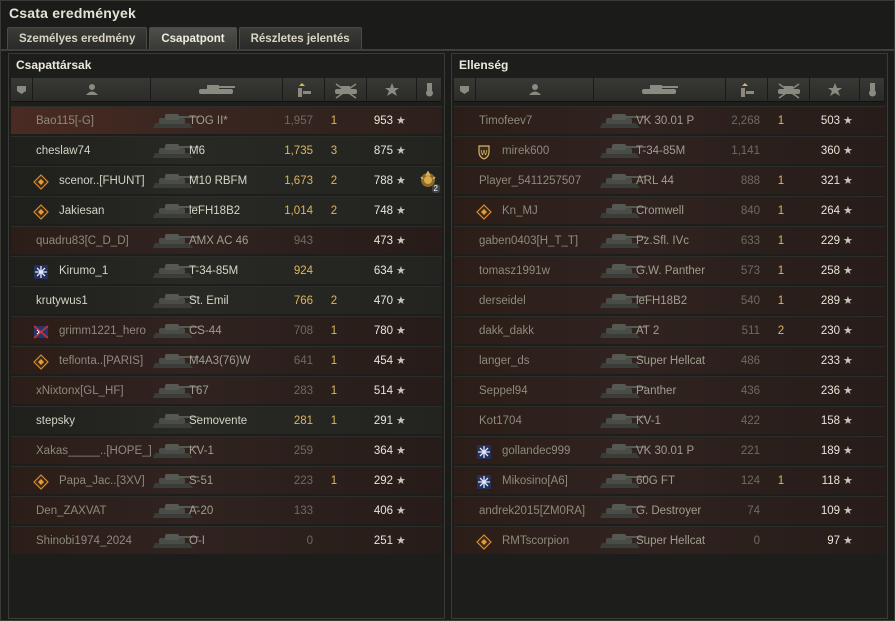 This screenshot has width=895, height=621. What do you see at coordinates (193, 38) in the screenshot?
I see `tab-team-score: Csapatpont` at bounding box center [193, 38].